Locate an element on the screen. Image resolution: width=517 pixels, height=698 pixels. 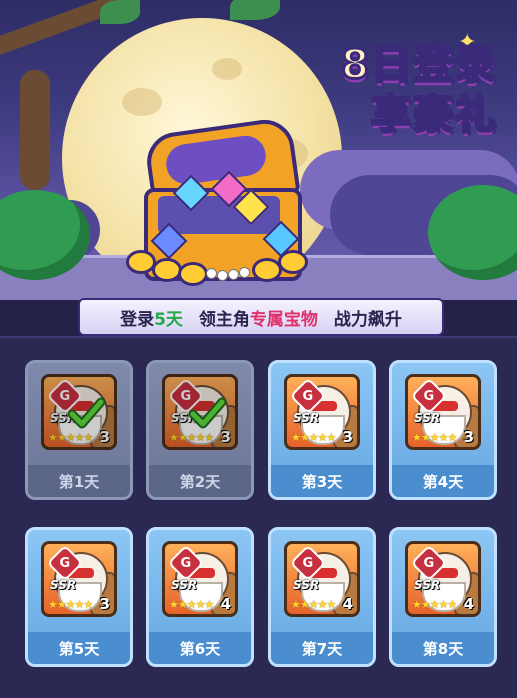
banner-power-text: 战力飙升 is located at coordinates (367, 319).